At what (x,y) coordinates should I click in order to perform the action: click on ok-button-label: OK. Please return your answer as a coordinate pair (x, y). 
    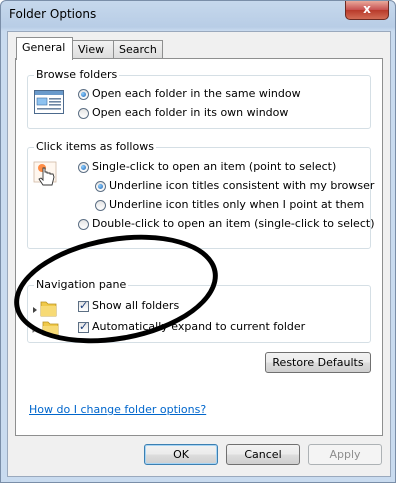
    Looking at the image, I should click on (181, 454).